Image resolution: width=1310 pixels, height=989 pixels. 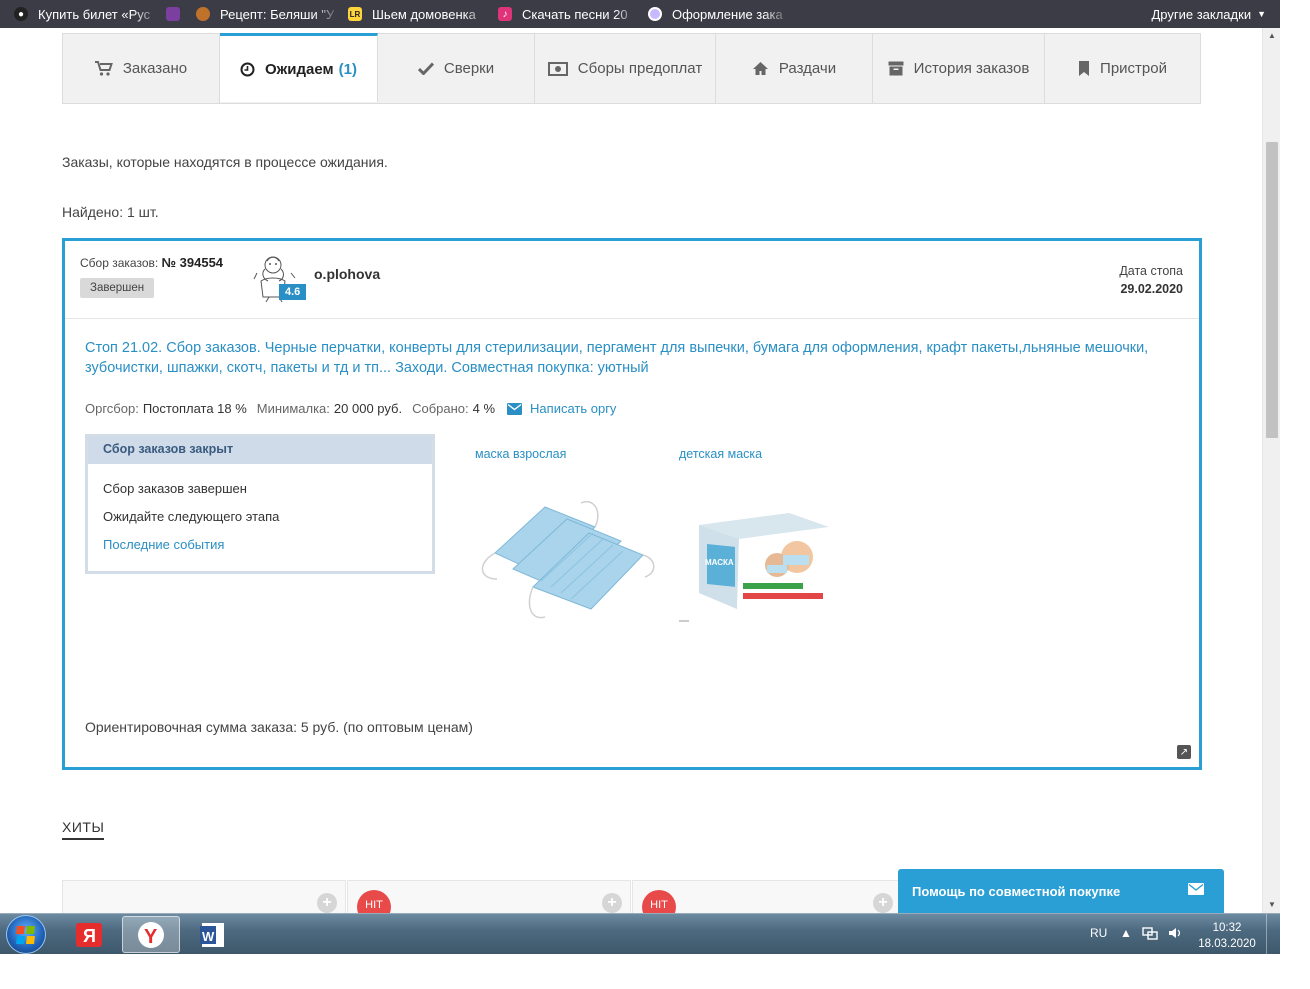 What do you see at coordinates (260, 450) in the screenshot?
I see `collection-closed-header: Сбор заказов закрыт` at bounding box center [260, 450].